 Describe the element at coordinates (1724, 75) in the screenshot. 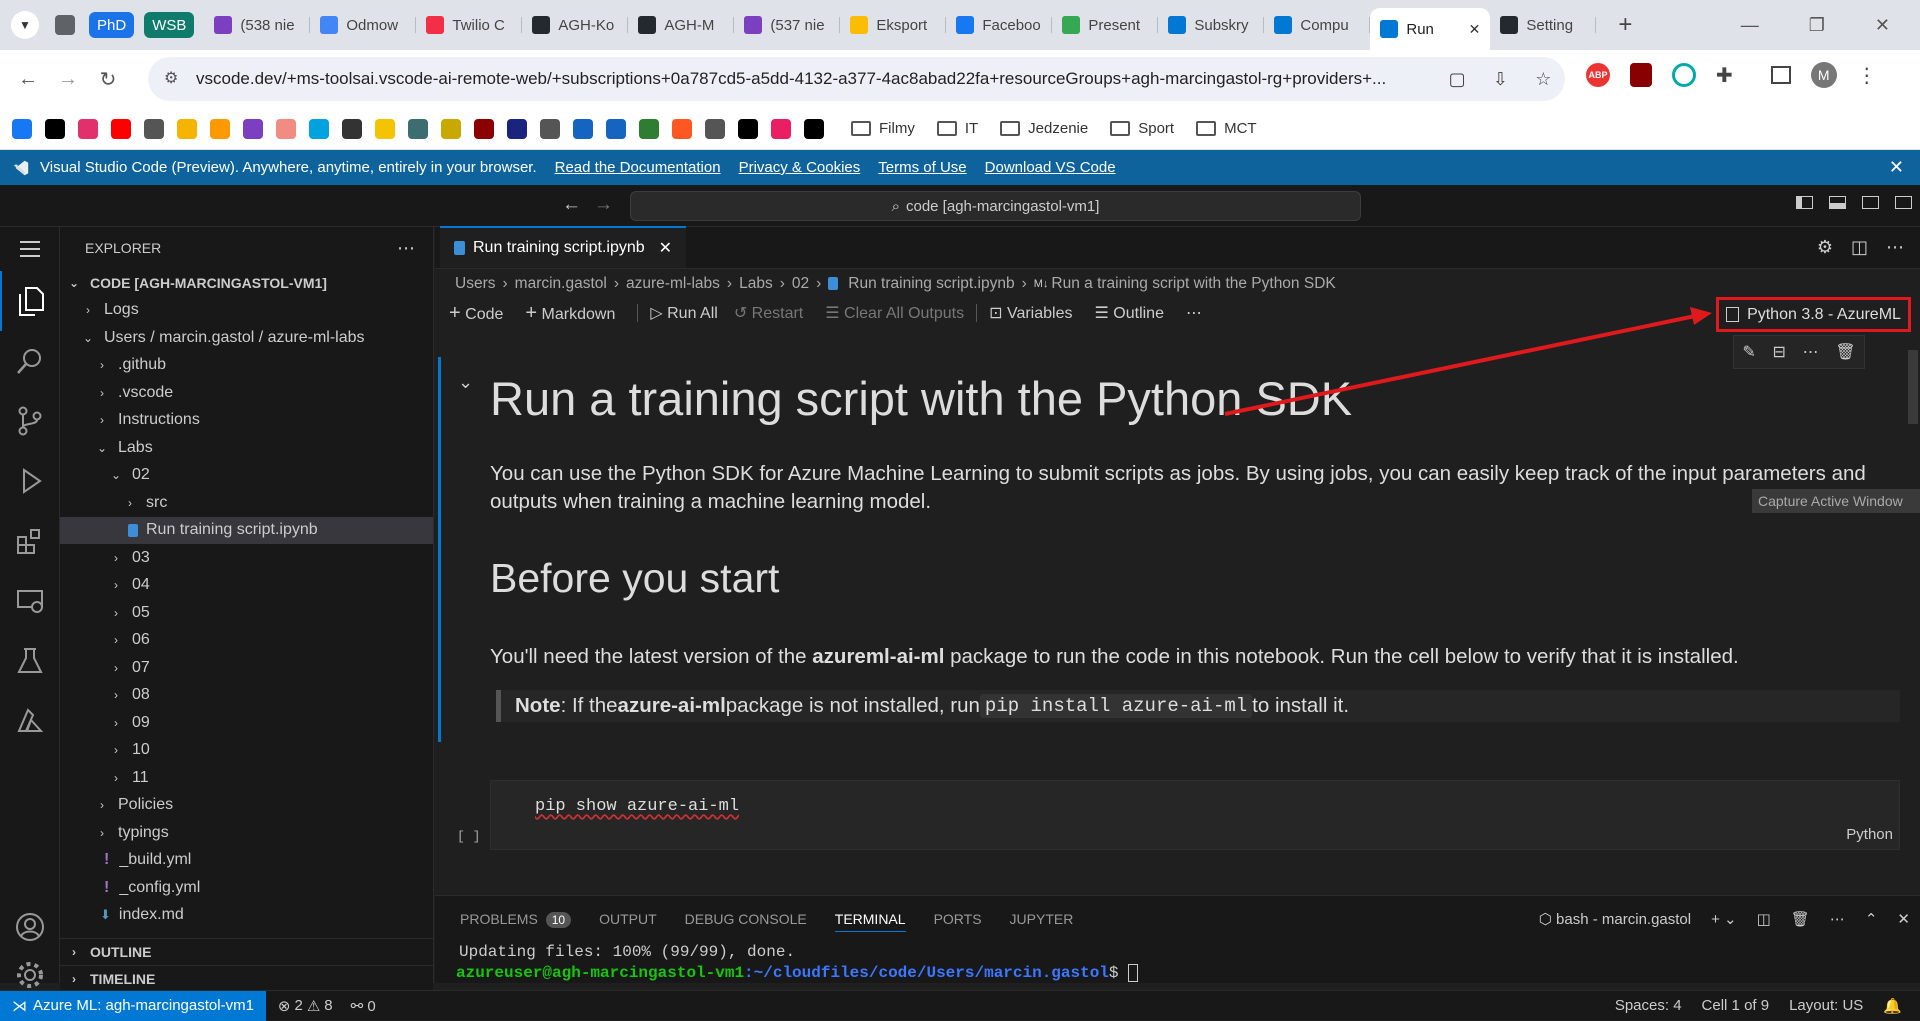

I see `extensions-puzzle-icon: ✚` at that location.